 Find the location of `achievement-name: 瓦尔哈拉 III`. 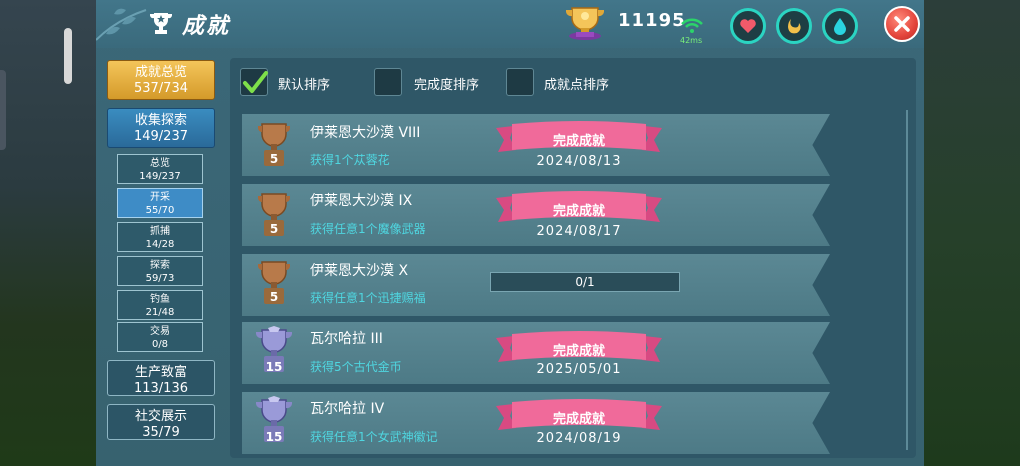

achievement-name: 瓦尔哈拉 III is located at coordinates (346, 339).